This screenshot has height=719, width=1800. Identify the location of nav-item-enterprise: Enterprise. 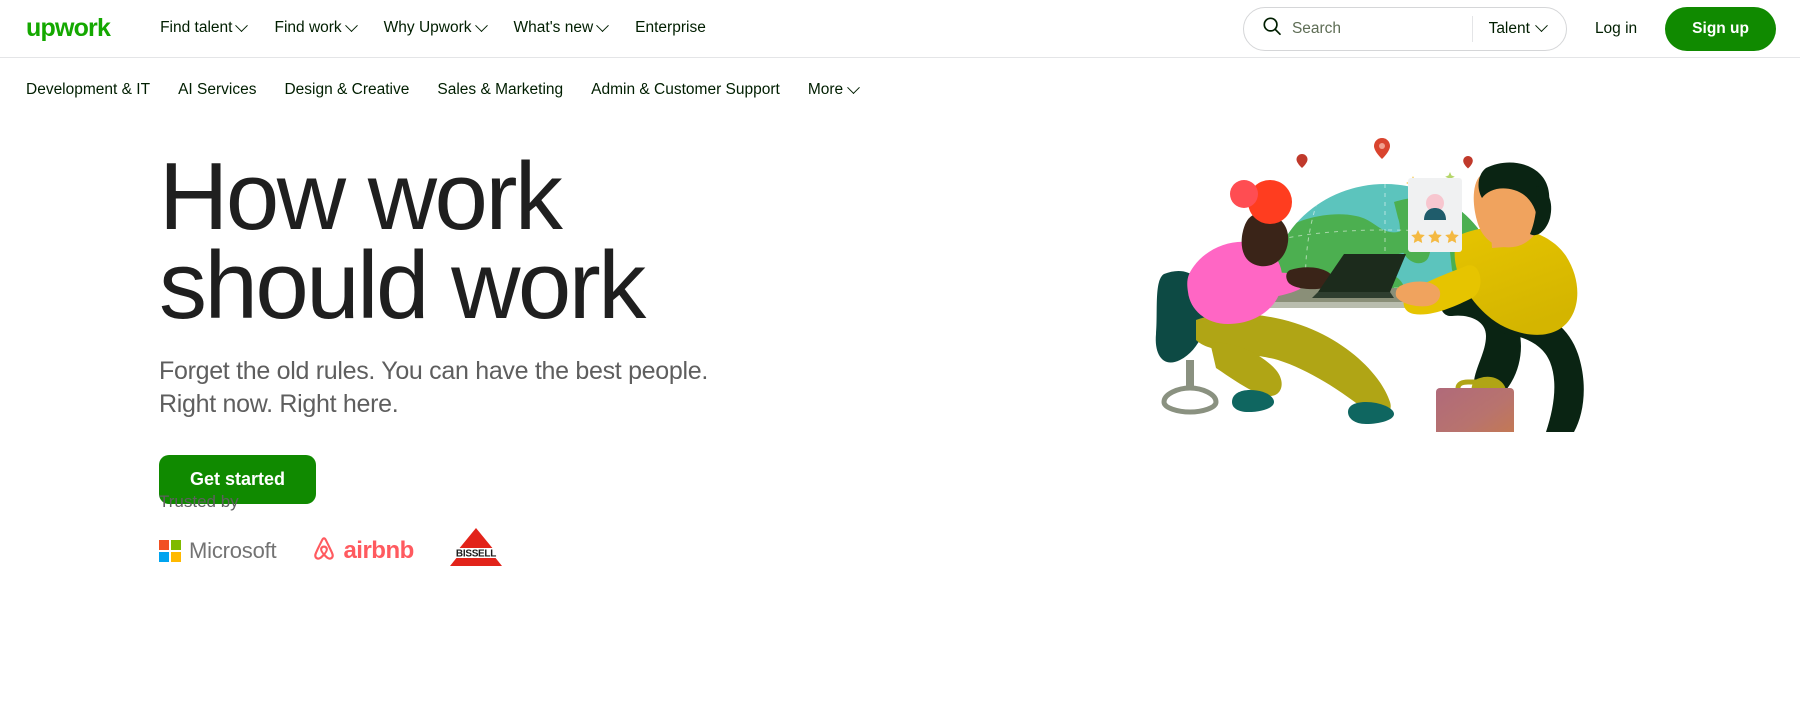
(670, 28).